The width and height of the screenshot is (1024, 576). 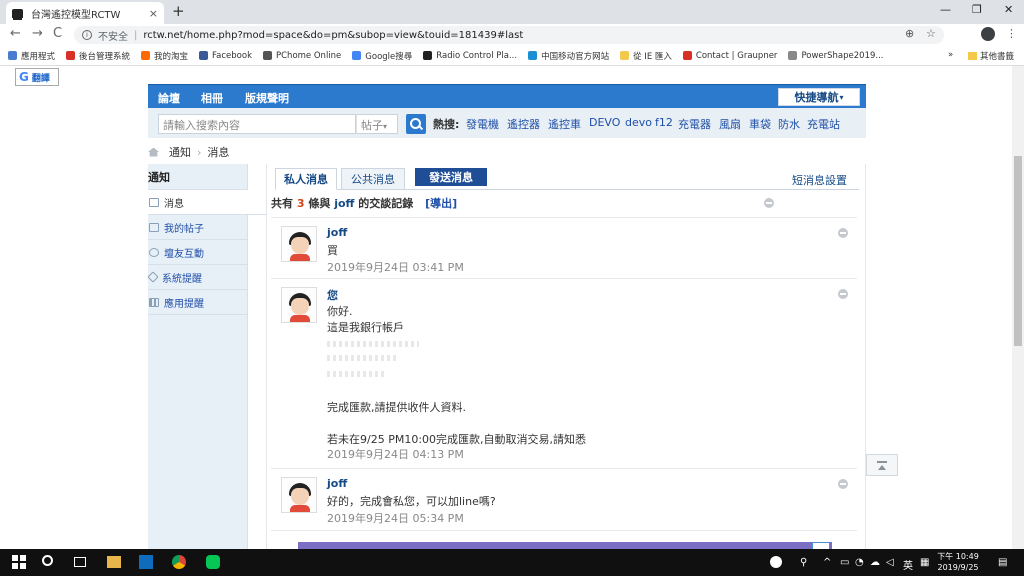 I want to click on message-time: 2019年9月24日 04:13 PM, so click(x=395, y=454).